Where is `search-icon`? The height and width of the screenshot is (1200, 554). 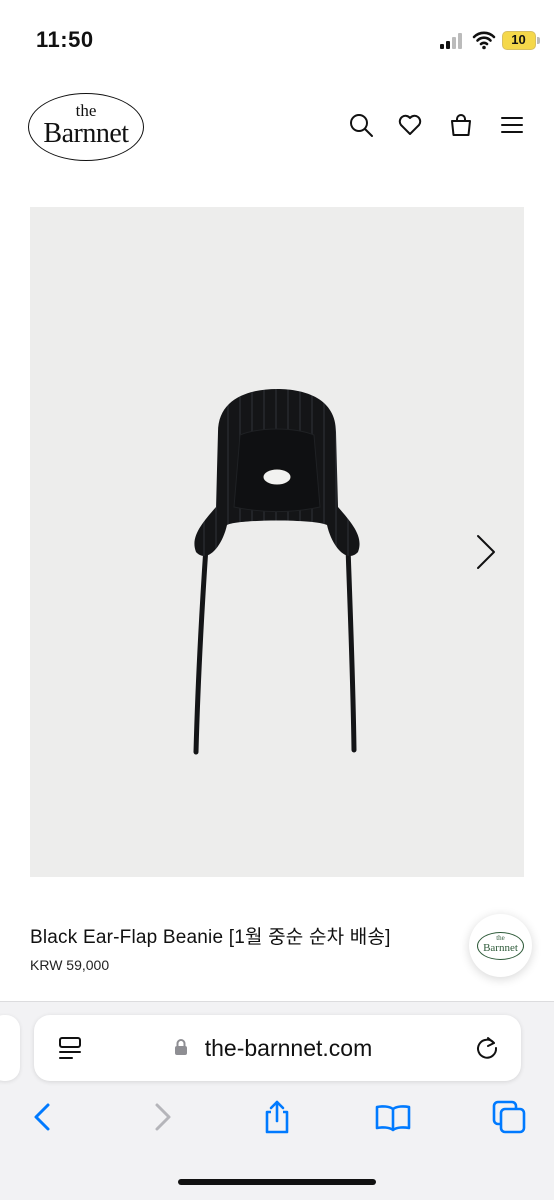 search-icon is located at coordinates (361, 125).